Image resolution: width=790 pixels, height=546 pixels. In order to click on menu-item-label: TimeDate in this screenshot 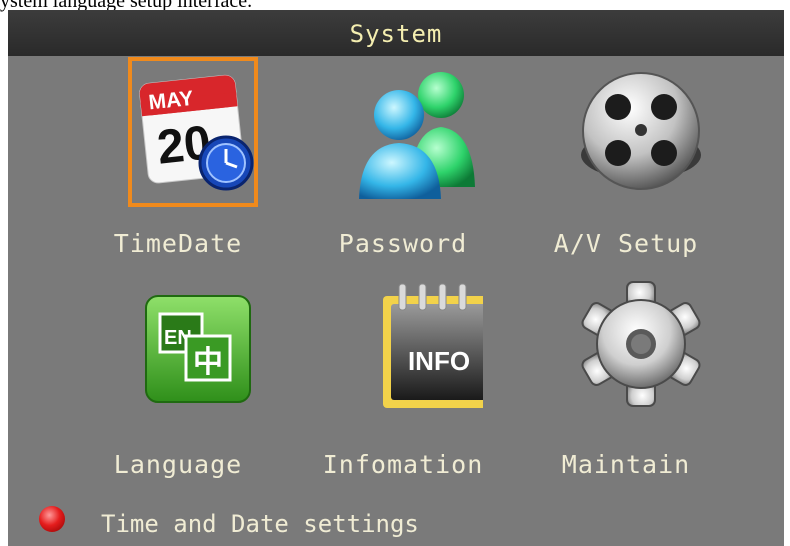, I will do `click(178, 243)`.